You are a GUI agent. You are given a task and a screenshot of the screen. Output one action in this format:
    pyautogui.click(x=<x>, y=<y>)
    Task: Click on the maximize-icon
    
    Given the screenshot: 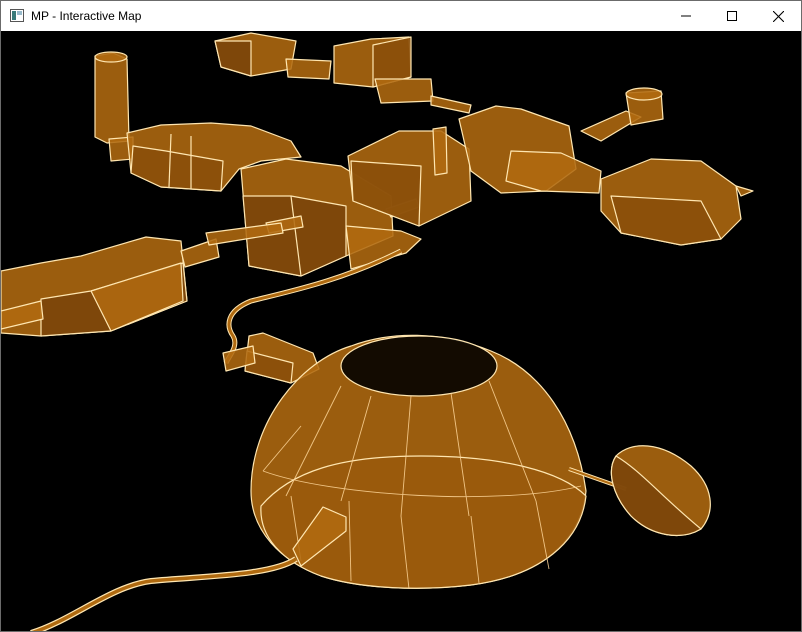 What is the action you would take?
    pyautogui.click(x=732, y=16)
    